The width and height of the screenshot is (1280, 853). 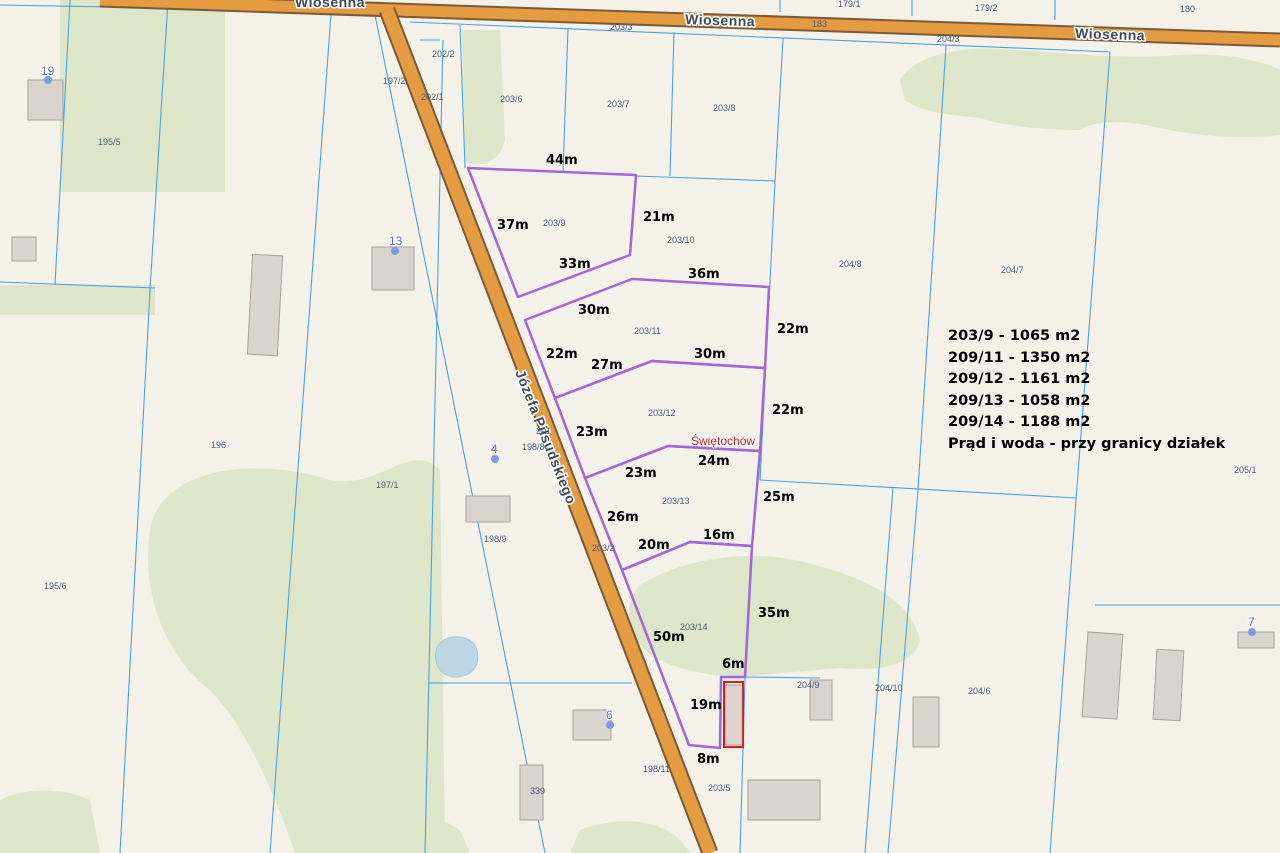 I want to click on parcel-label: 339, so click(x=537, y=791).